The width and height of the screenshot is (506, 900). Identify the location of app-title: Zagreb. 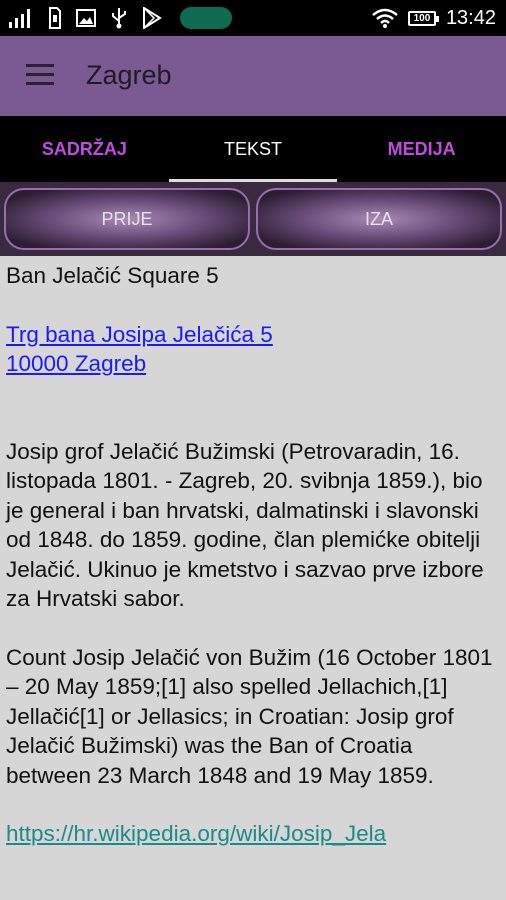
(129, 75).